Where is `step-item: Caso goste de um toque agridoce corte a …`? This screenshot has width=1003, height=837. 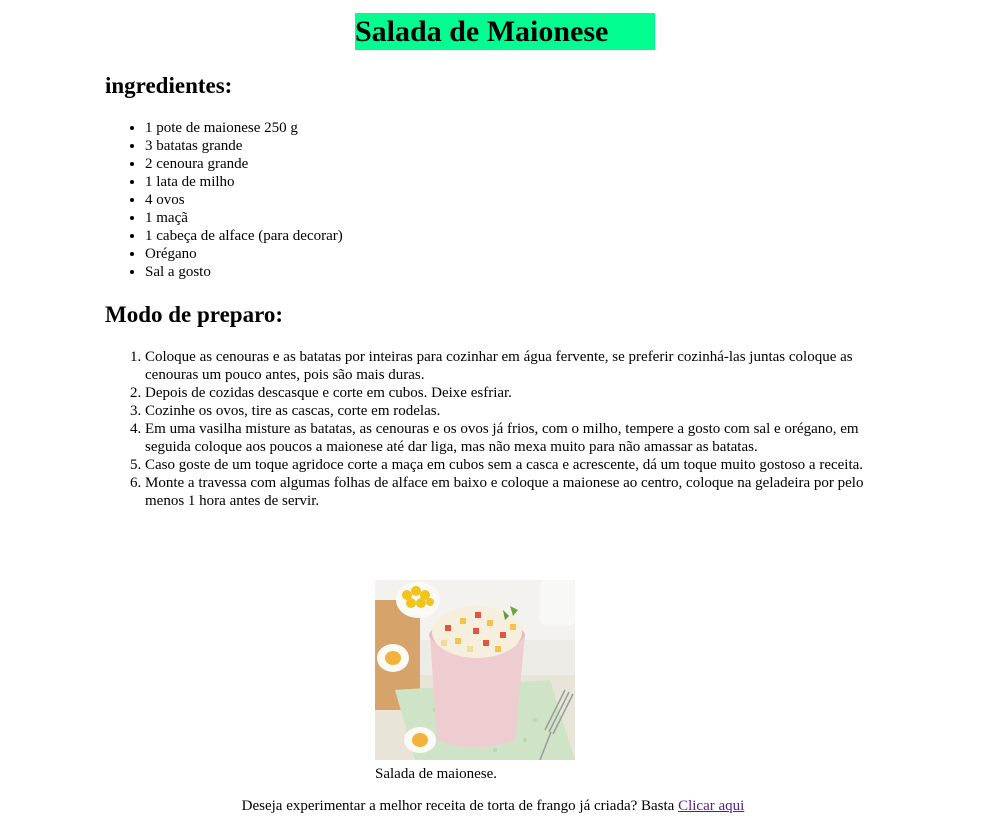
step-item: Caso goste de um toque agridoce corte a … is located at coordinates (525, 465).